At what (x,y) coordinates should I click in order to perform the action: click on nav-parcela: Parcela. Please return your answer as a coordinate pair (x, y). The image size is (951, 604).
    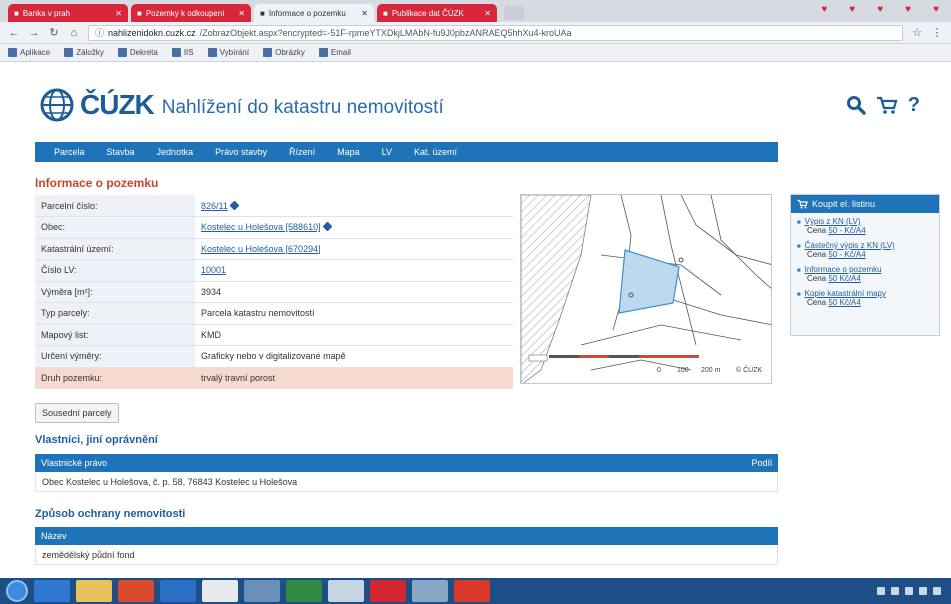
    Looking at the image, I should click on (69, 152).